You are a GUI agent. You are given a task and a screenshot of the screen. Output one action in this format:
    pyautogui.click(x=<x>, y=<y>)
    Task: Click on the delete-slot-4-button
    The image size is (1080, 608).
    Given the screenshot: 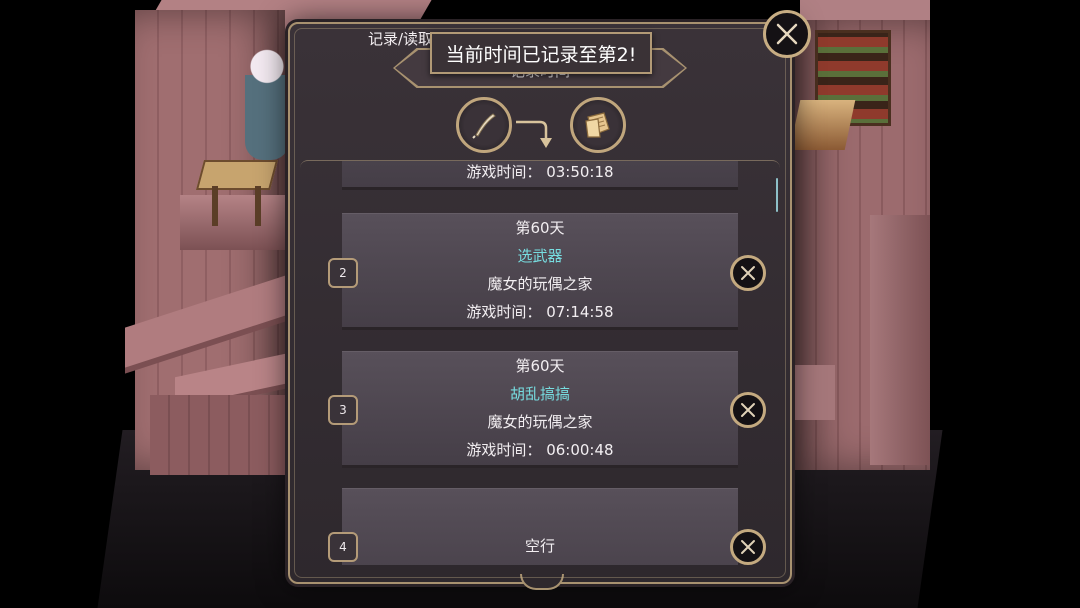 What is the action you would take?
    pyautogui.click(x=748, y=547)
    